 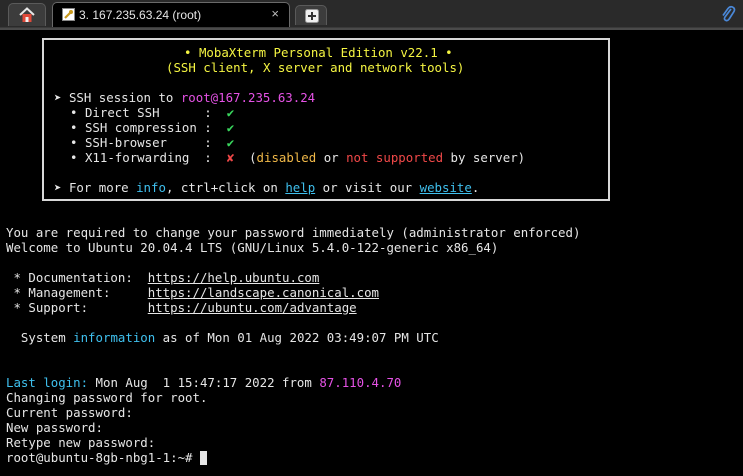 What do you see at coordinates (315, 67) in the screenshot?
I see `banner-subtitle: (SSH client, X server and network tools)` at bounding box center [315, 67].